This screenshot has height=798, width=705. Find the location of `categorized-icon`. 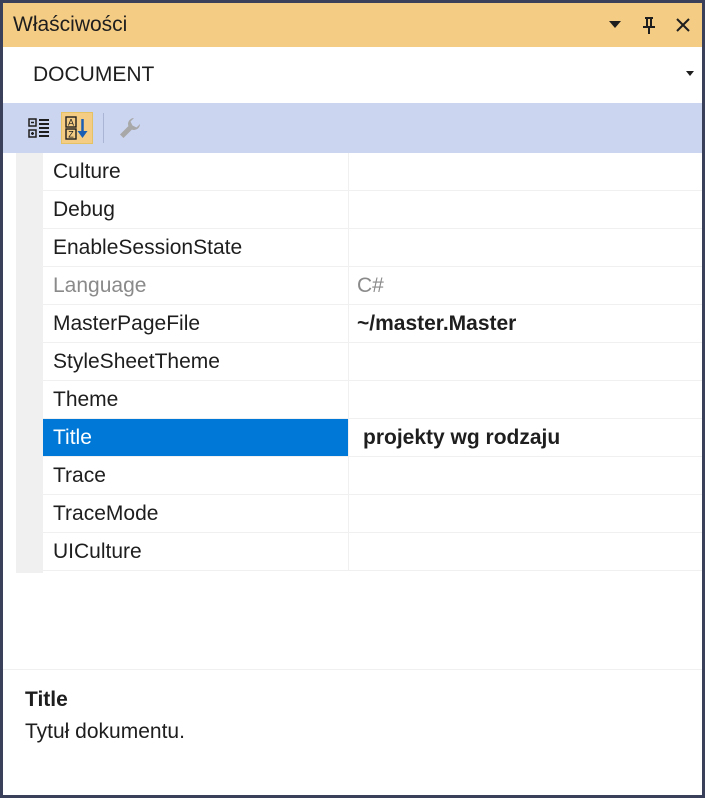

categorized-icon is located at coordinates (38, 128).